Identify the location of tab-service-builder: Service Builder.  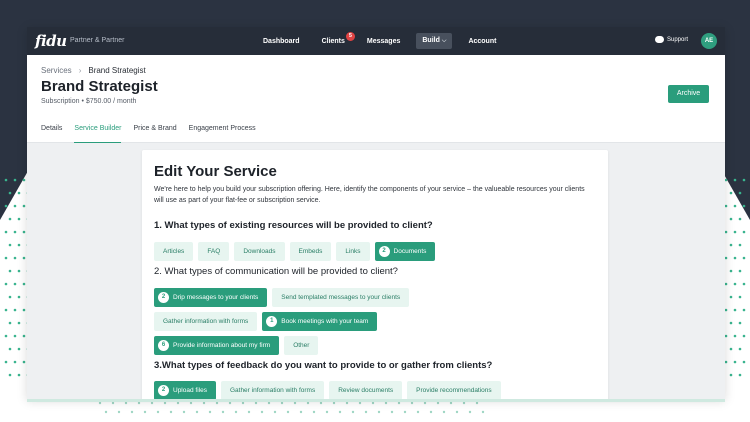
(98, 132).